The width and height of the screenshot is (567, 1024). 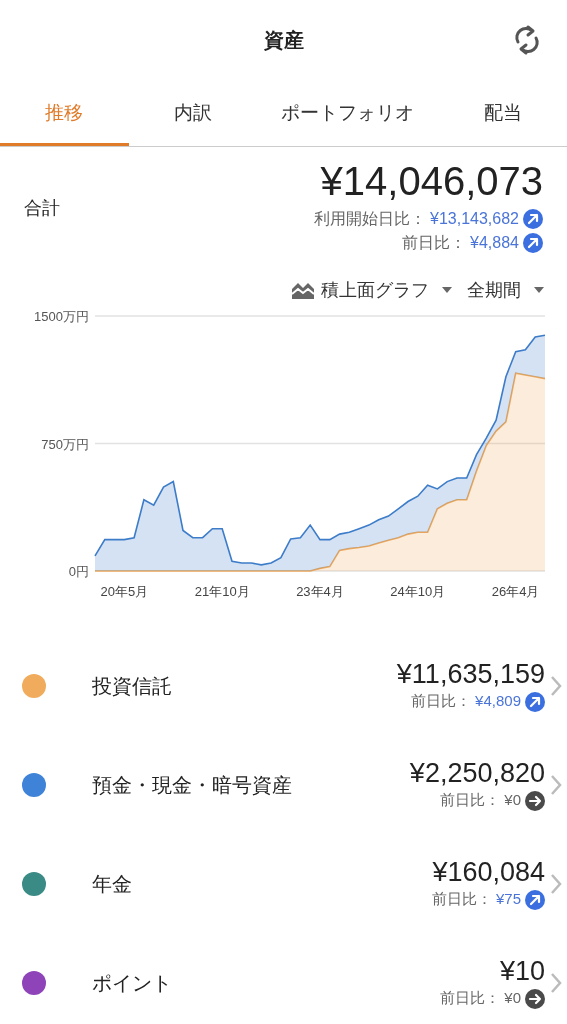 What do you see at coordinates (372, 290) in the screenshot?
I see `chart-type-dropdown: 積上面グラフ` at bounding box center [372, 290].